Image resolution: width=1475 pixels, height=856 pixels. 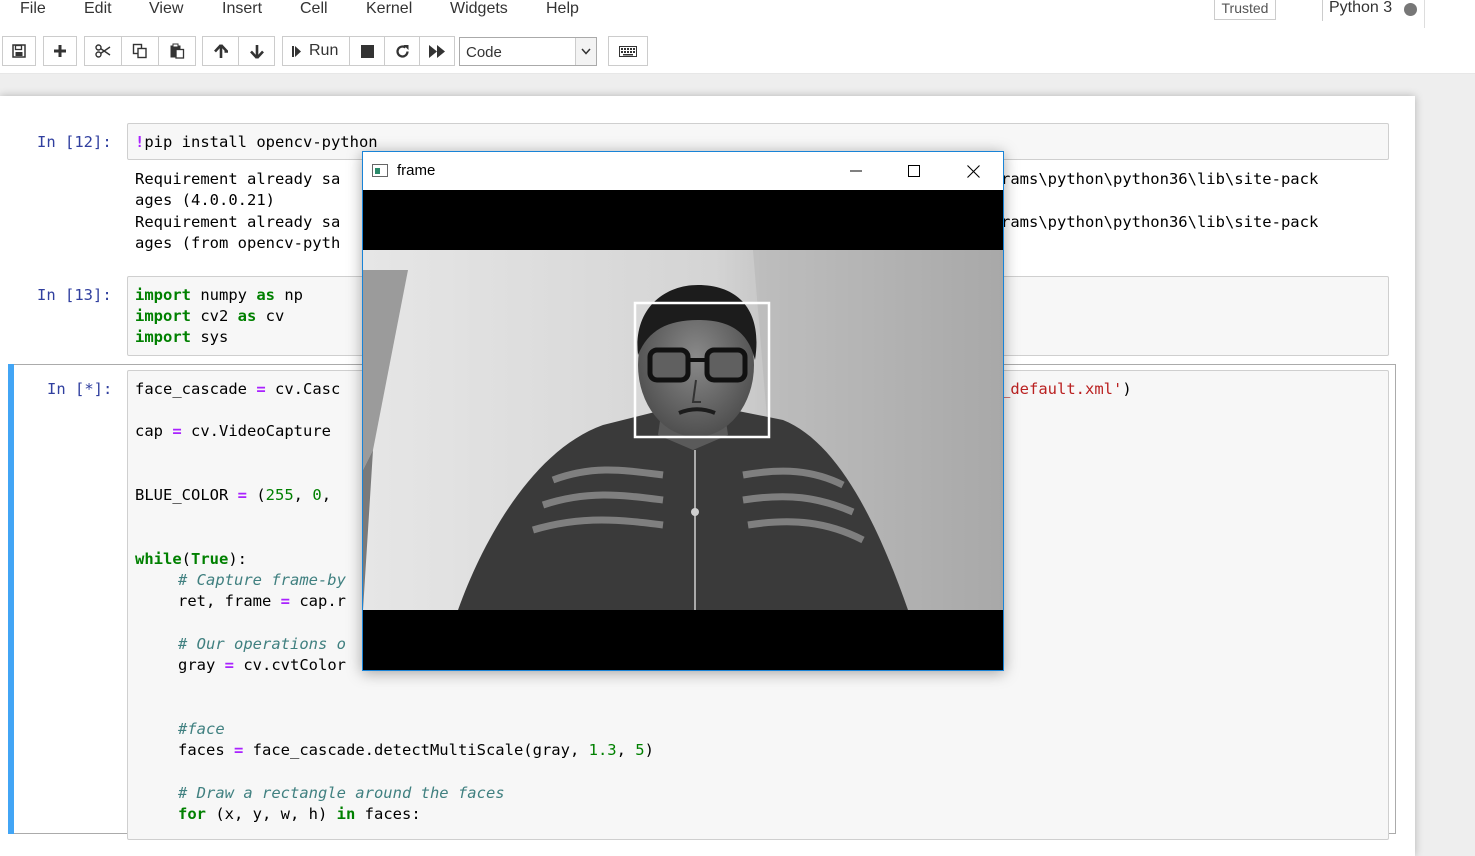 I want to click on run-icon, so click(x=296, y=51).